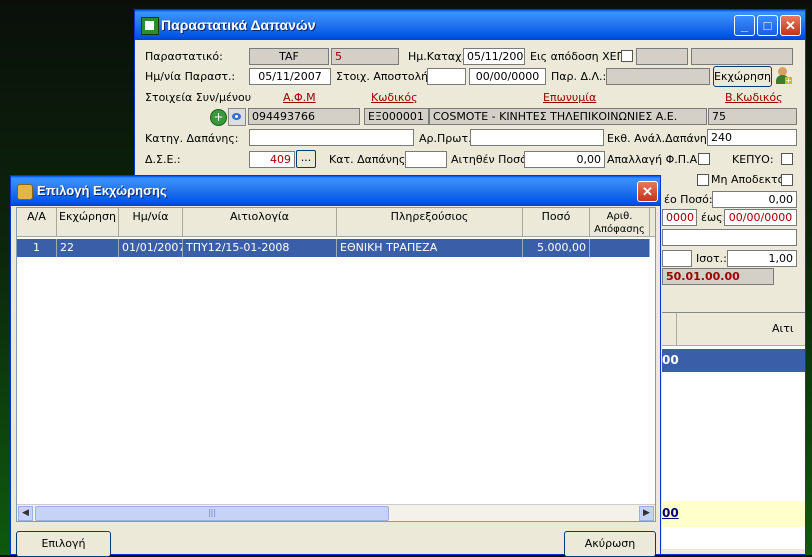  Describe the element at coordinates (767, 25) in the screenshot. I see `maximize-icon: □` at that location.